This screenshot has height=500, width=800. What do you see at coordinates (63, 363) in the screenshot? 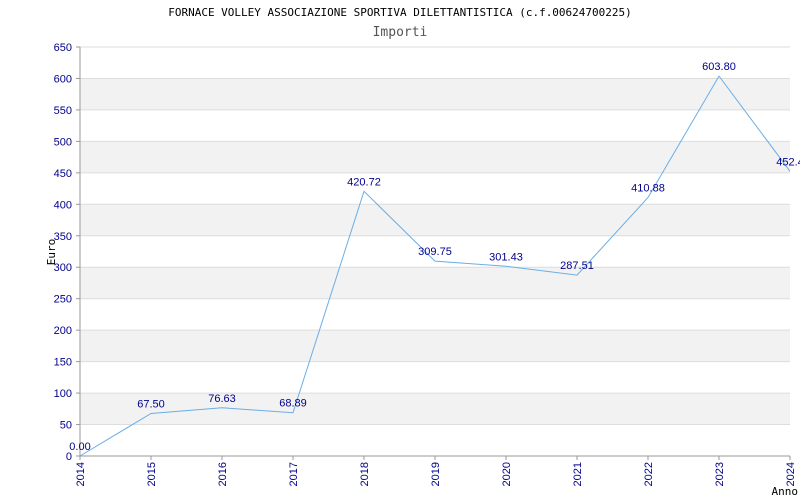
I see `y-tick-label: 150` at bounding box center [63, 363].